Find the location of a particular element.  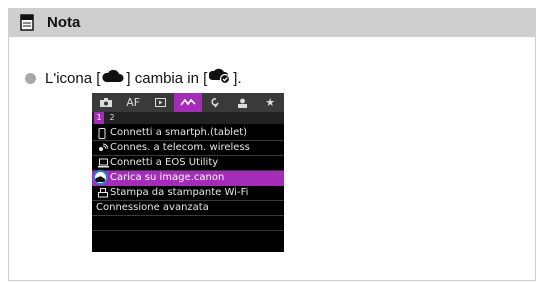

note-text-middle: ] cambia in [ is located at coordinates (167, 78).